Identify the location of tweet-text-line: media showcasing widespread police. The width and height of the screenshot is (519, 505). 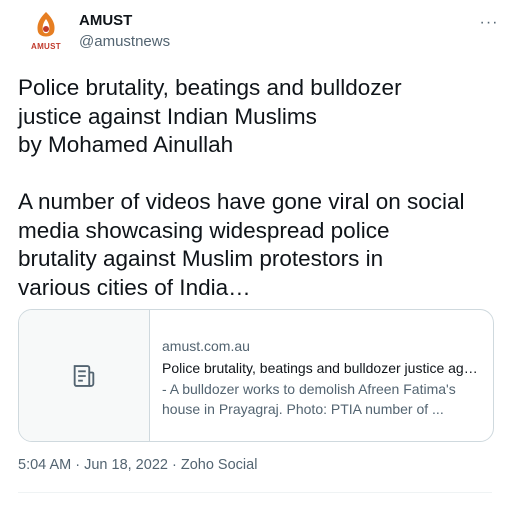
(204, 230).